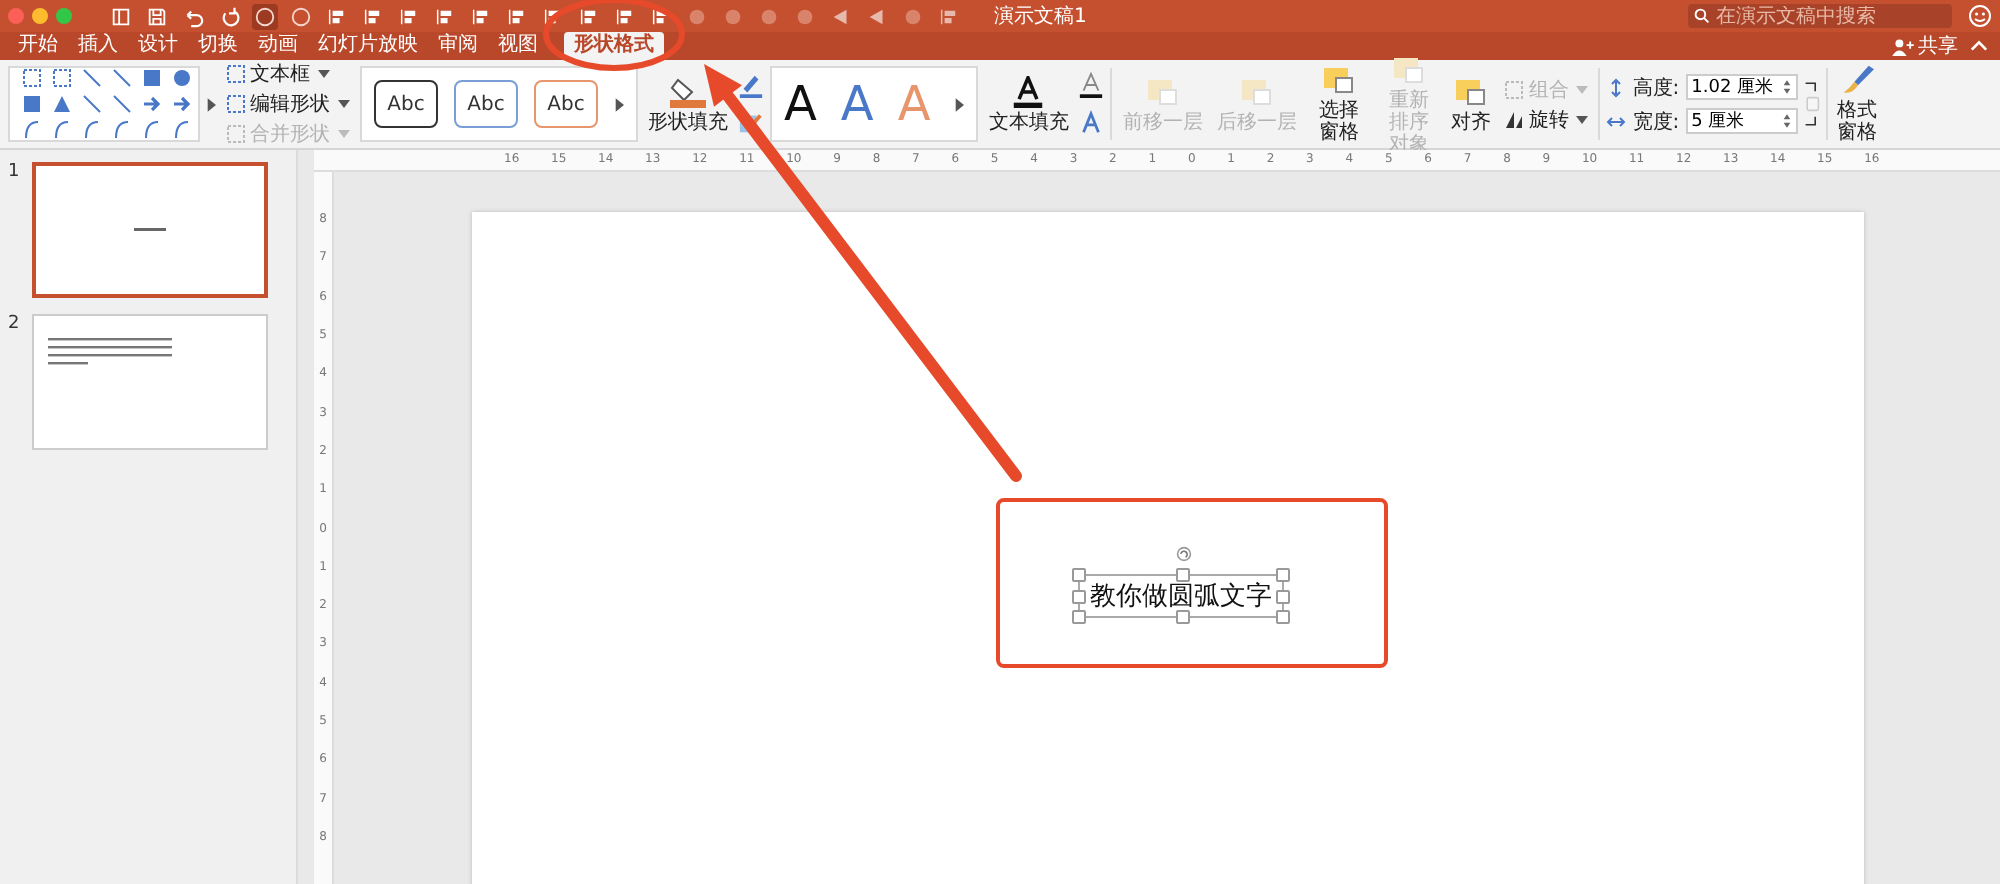 This screenshot has width=2000, height=884. I want to click on minimize-button, so click(40, 16).